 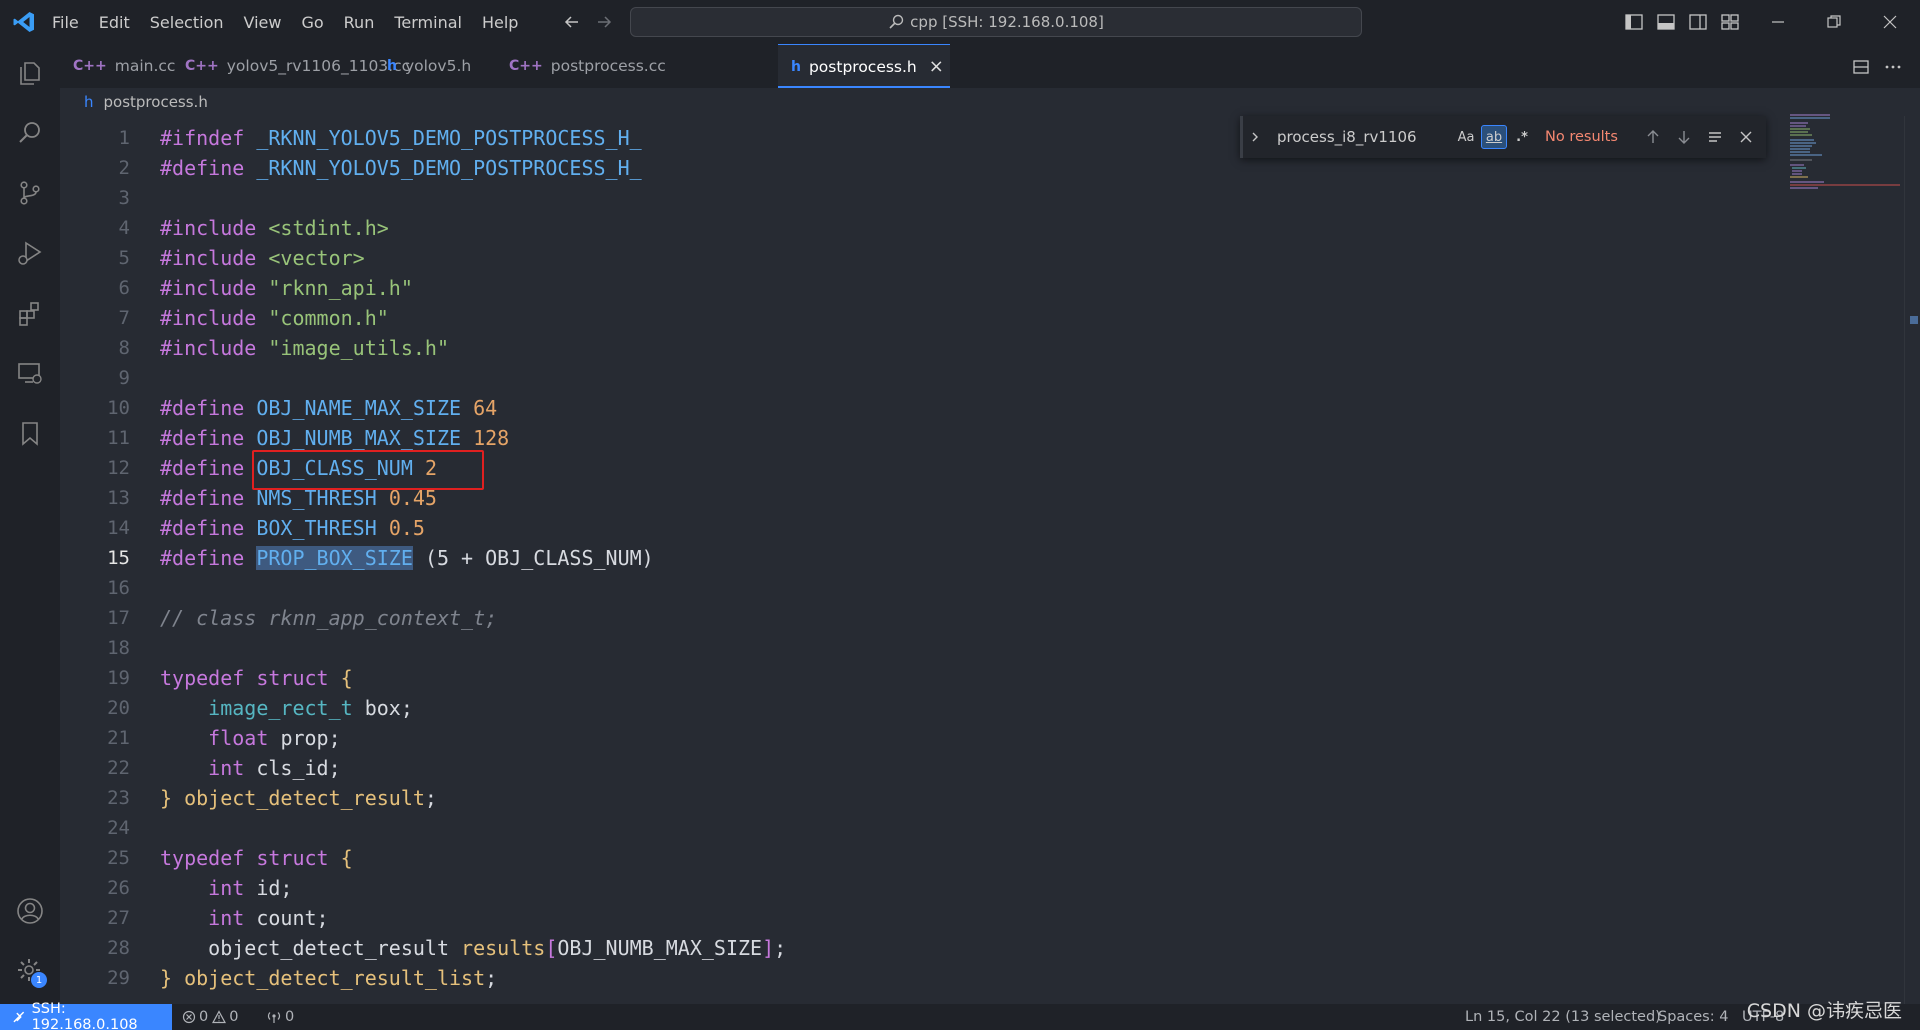 What do you see at coordinates (30, 73) in the screenshot?
I see `explorer-icon` at bounding box center [30, 73].